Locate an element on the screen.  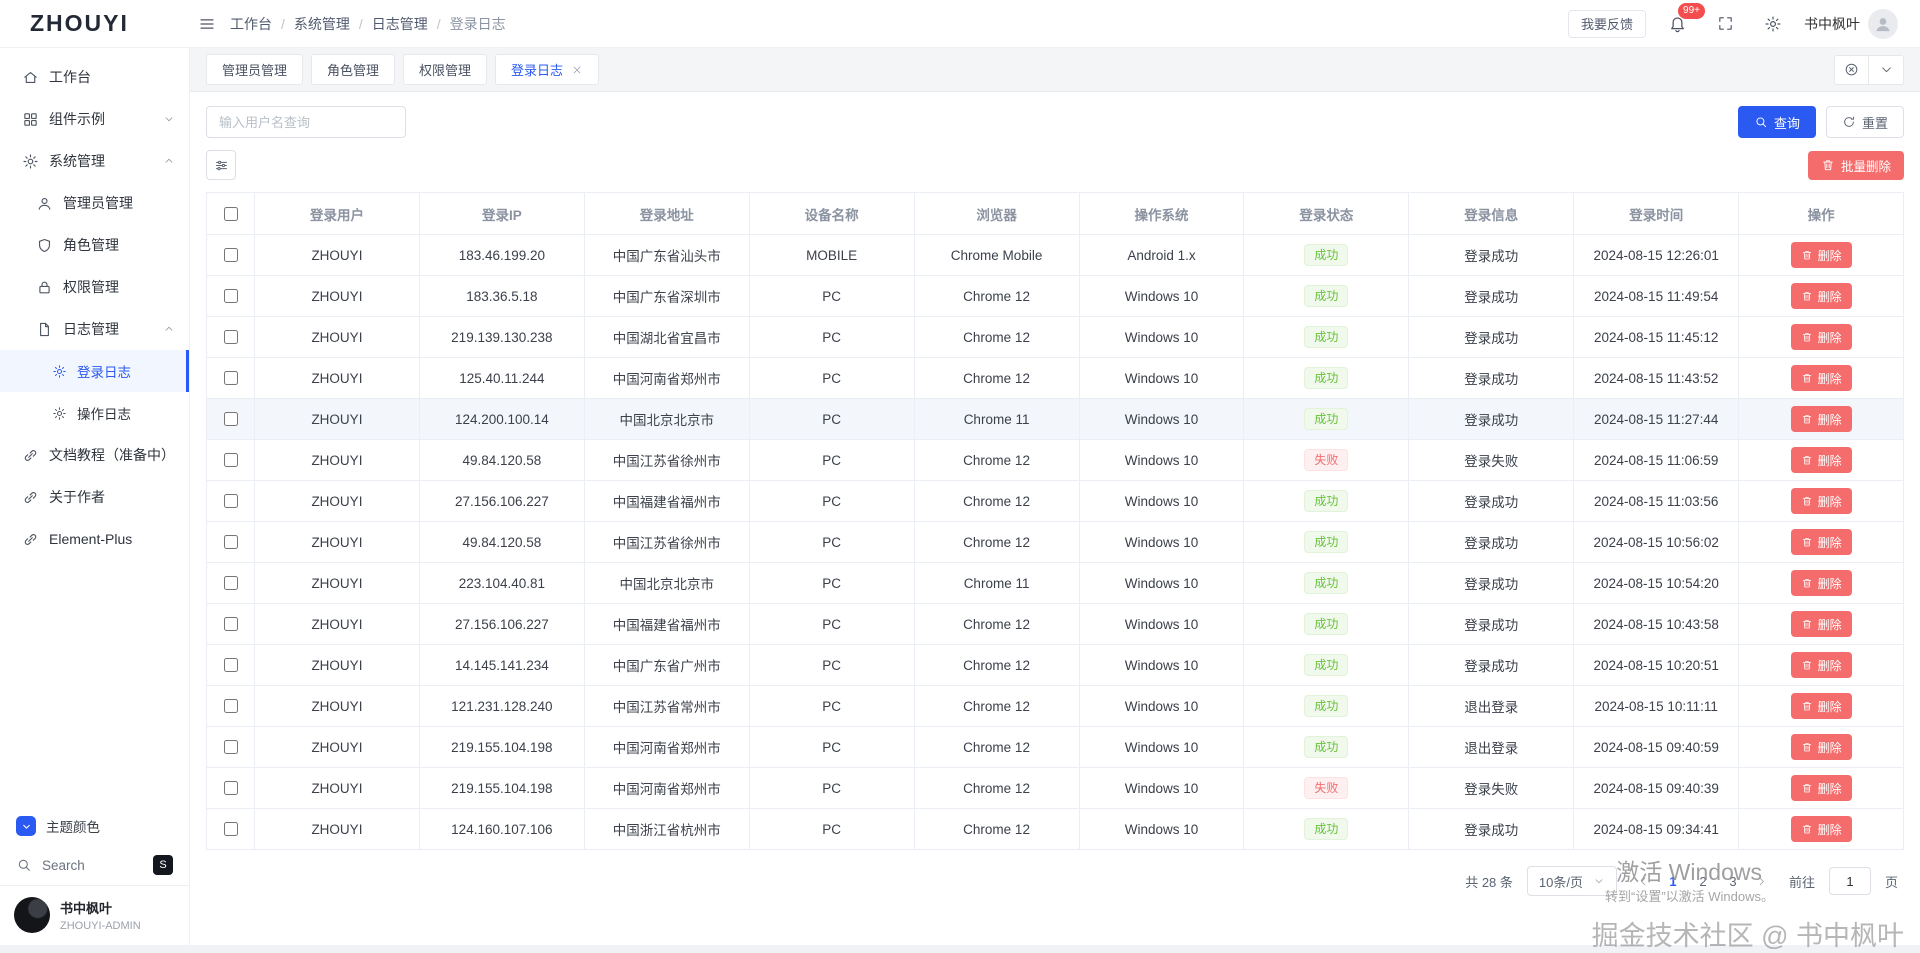
column-header-device-name: 设备名称 is located at coordinates (832, 213).